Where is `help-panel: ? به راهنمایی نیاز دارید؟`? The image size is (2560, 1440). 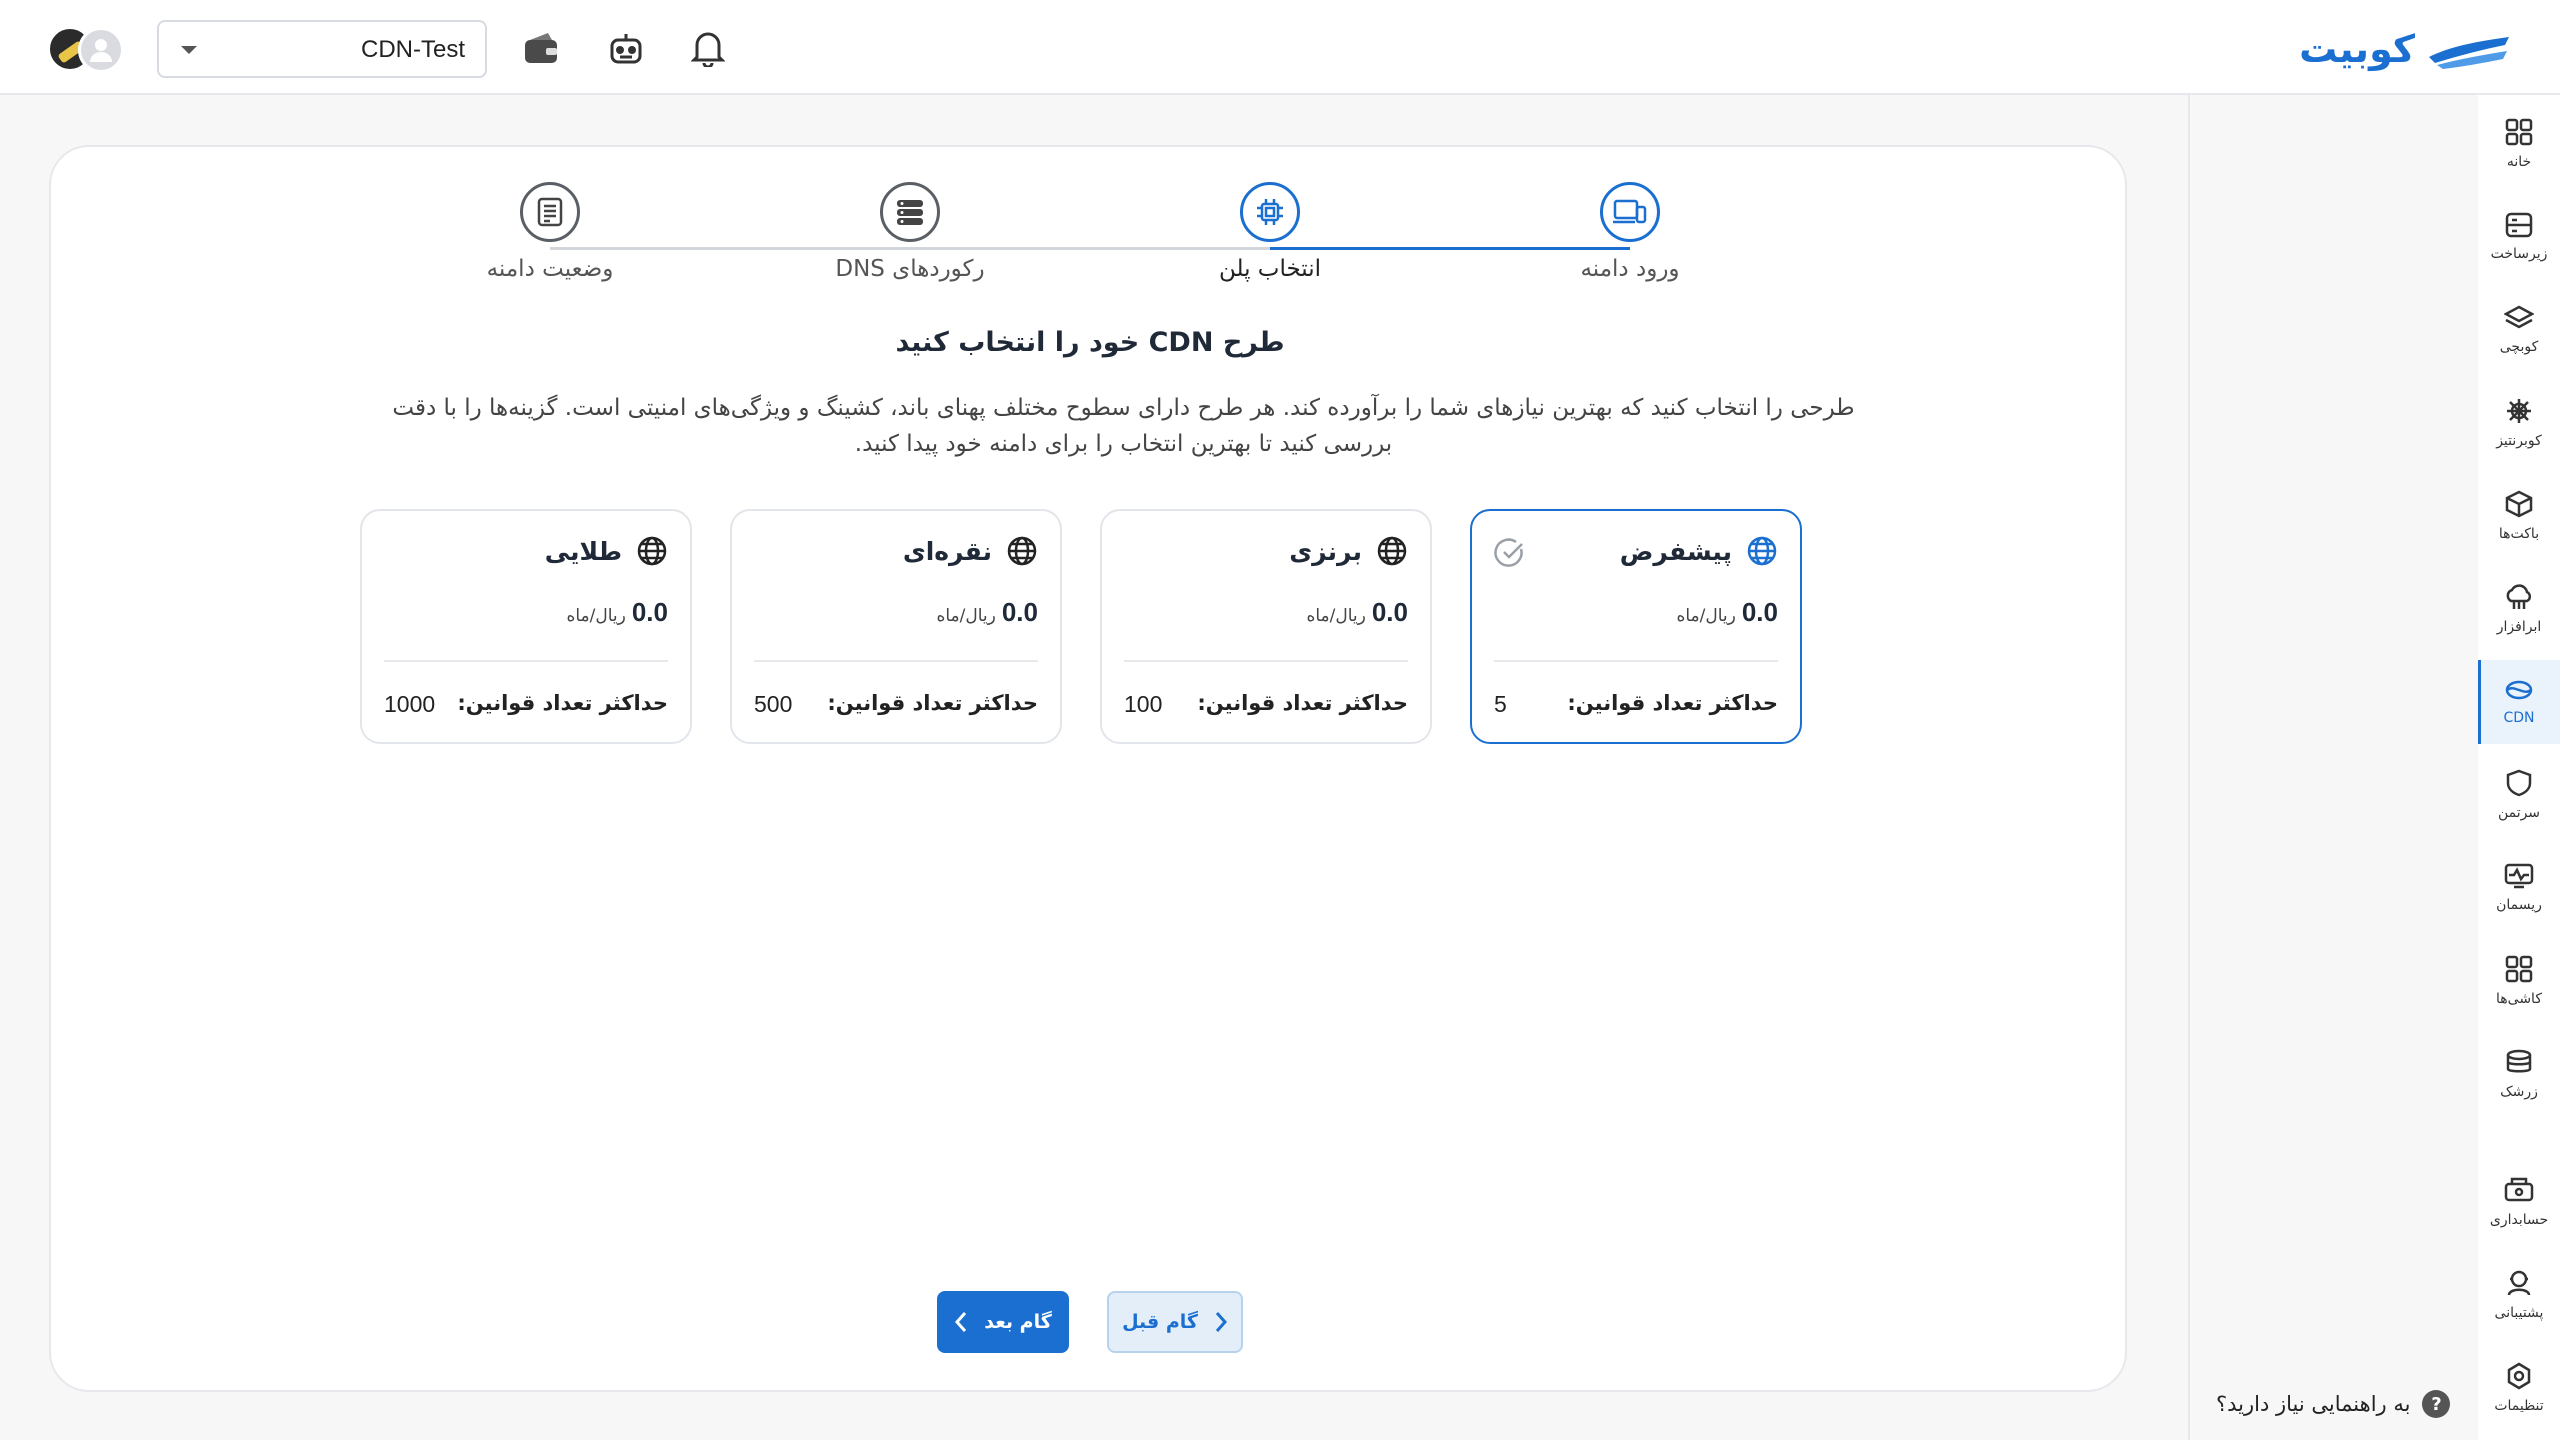
help-panel: ? به راهنمایی نیاز دارید؟ is located at coordinates (2333, 767).